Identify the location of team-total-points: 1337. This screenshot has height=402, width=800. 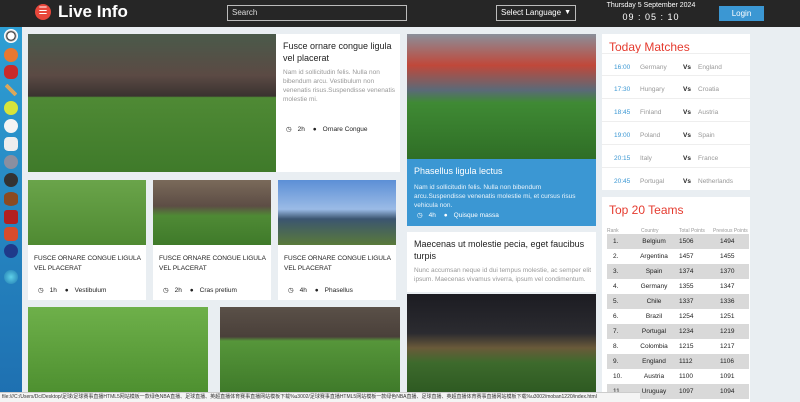
(686, 301).